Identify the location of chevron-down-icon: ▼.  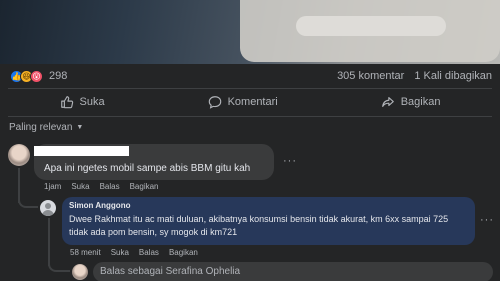
(80, 127).